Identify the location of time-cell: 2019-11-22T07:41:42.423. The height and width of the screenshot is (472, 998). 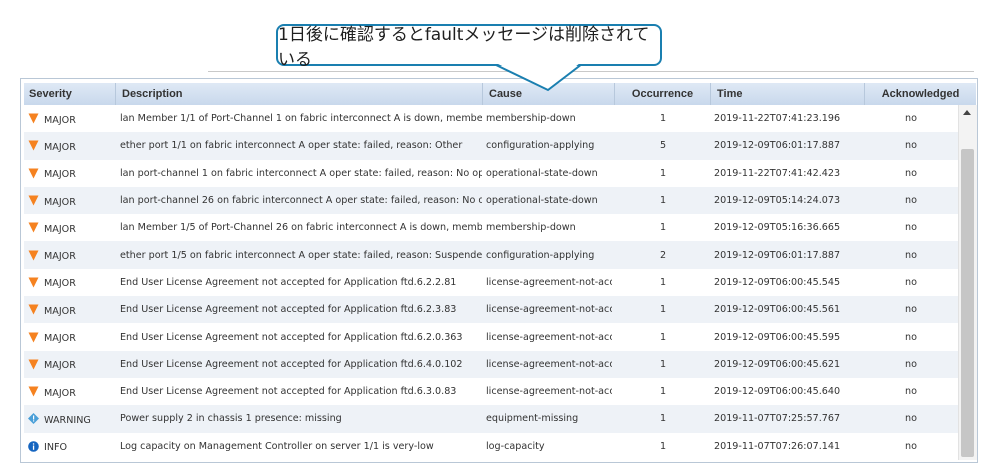
(777, 173).